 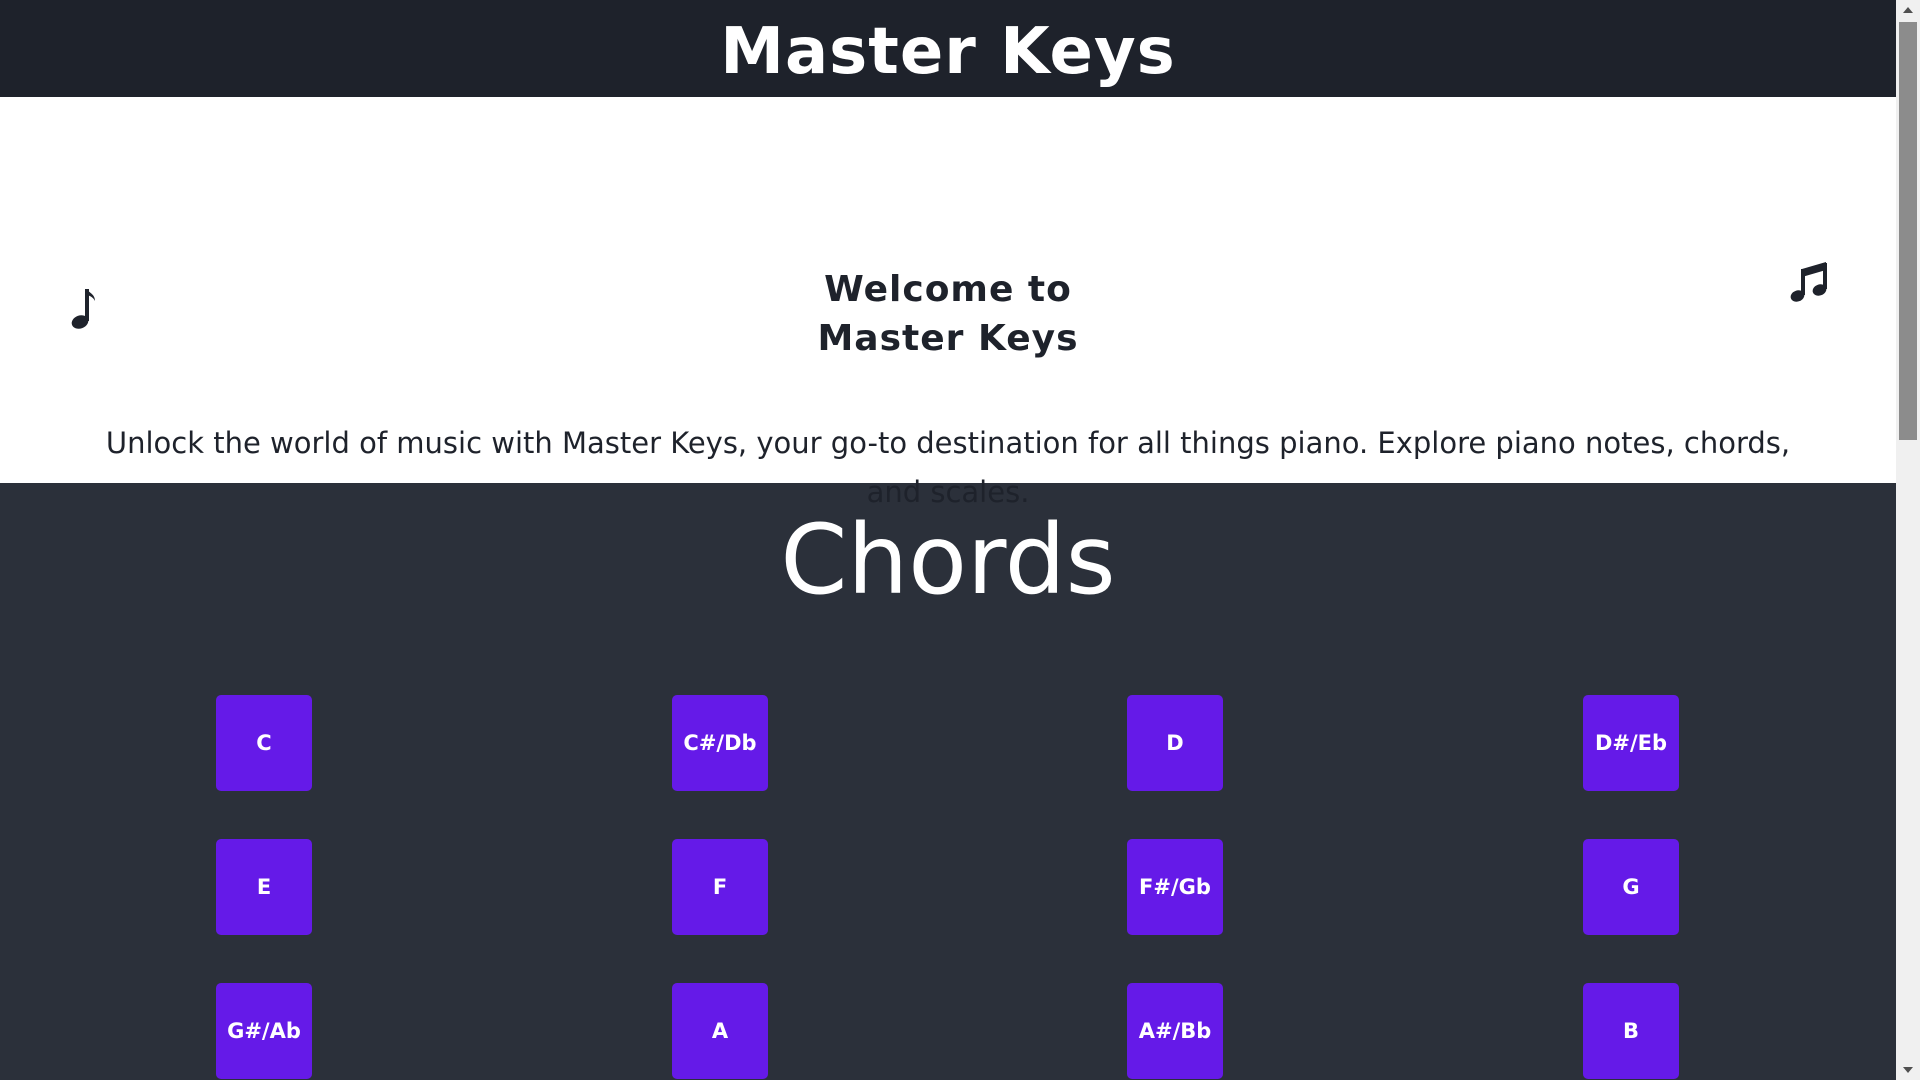 What do you see at coordinates (948, 338) in the screenshot?
I see `welcome-line-2: Master Keys` at bounding box center [948, 338].